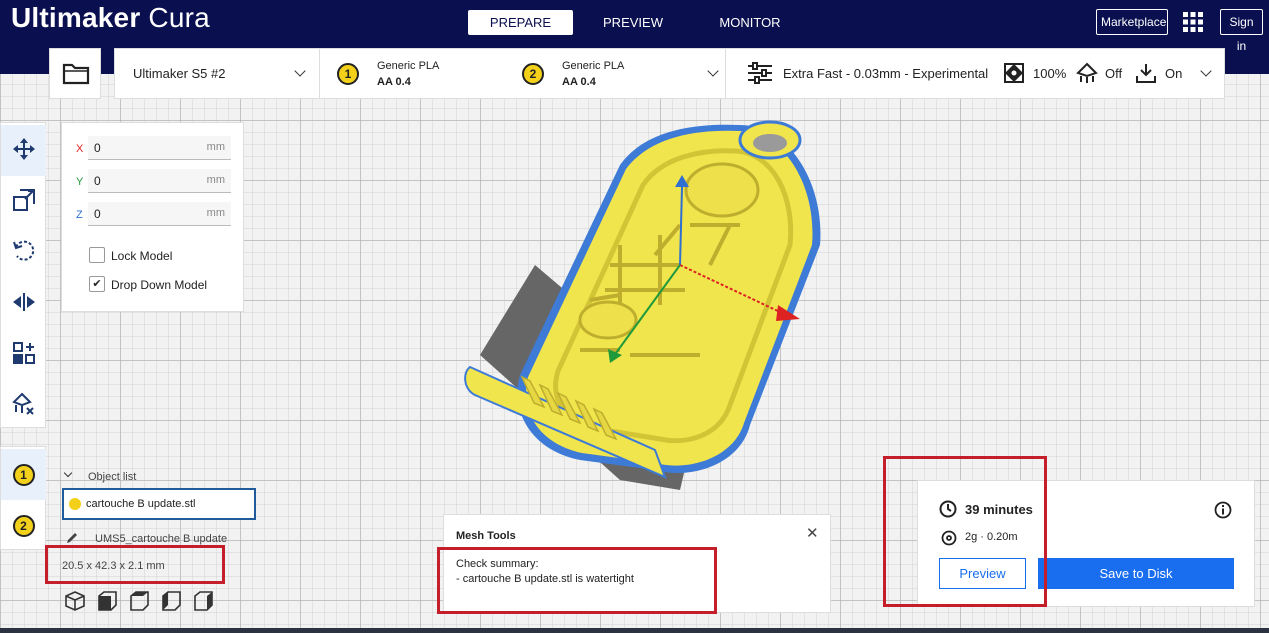  I want to click on support-blocker-button, so click(23, 405).